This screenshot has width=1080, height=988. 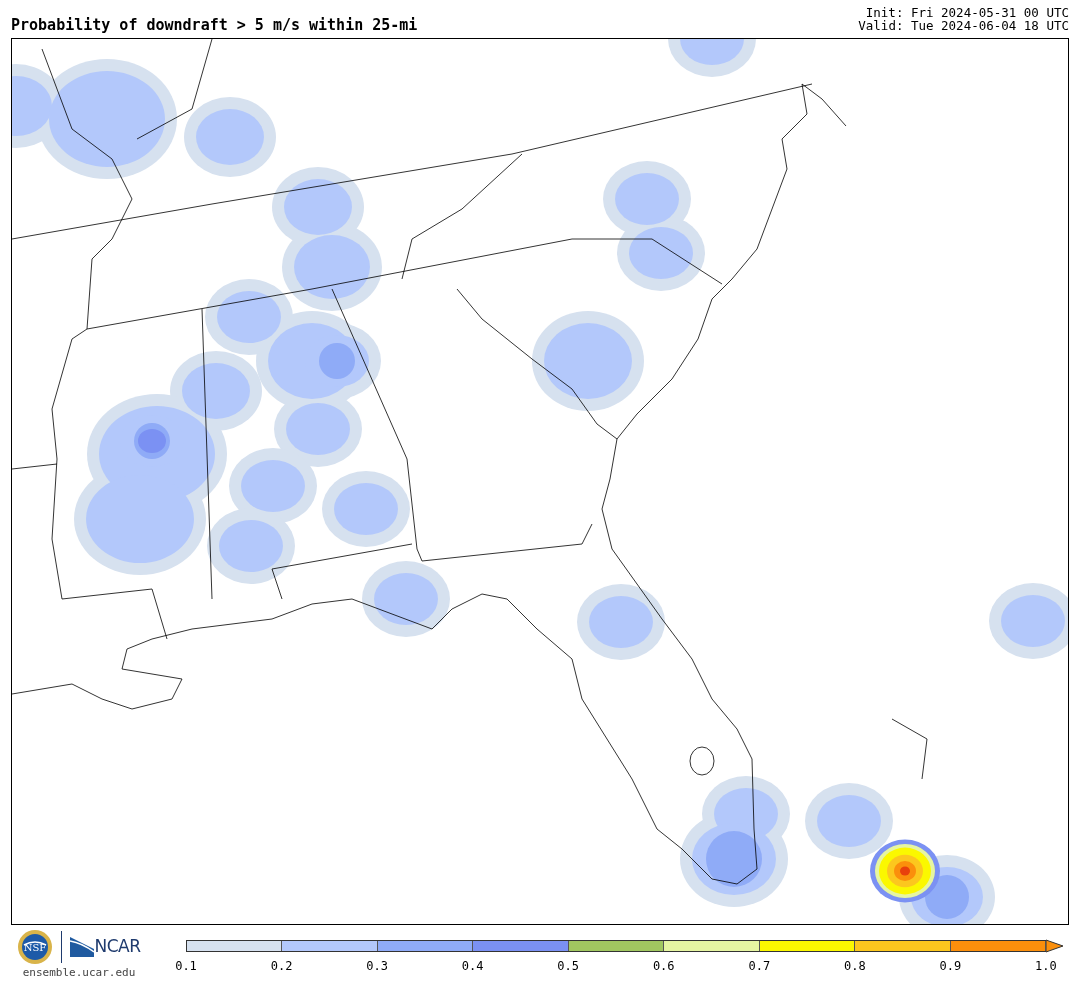 I want to click on colorbar-tick-label: 0.1, so click(x=186, y=966).